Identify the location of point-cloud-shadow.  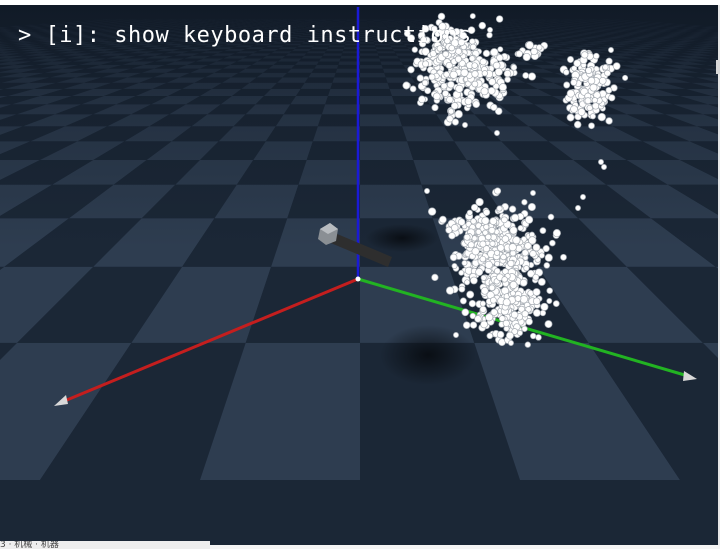
(428, 355).